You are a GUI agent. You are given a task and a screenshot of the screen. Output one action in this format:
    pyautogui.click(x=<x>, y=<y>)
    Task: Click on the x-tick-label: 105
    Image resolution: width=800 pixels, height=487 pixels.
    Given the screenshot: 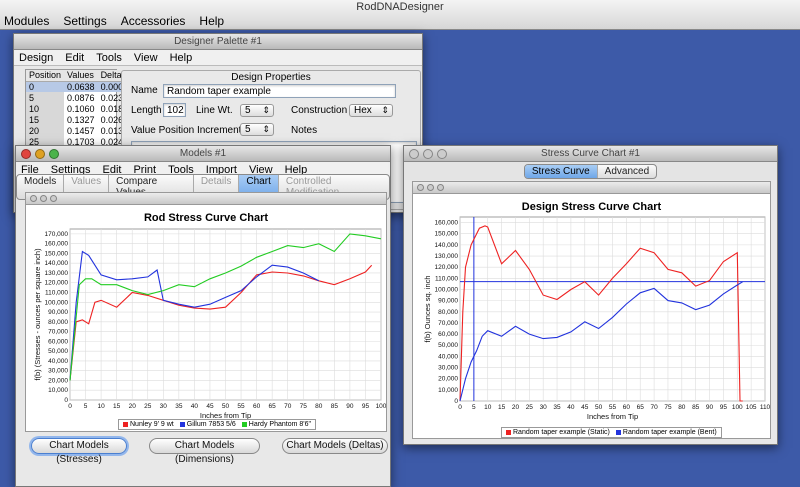 What is the action you would take?
    pyautogui.click(x=751, y=407)
    